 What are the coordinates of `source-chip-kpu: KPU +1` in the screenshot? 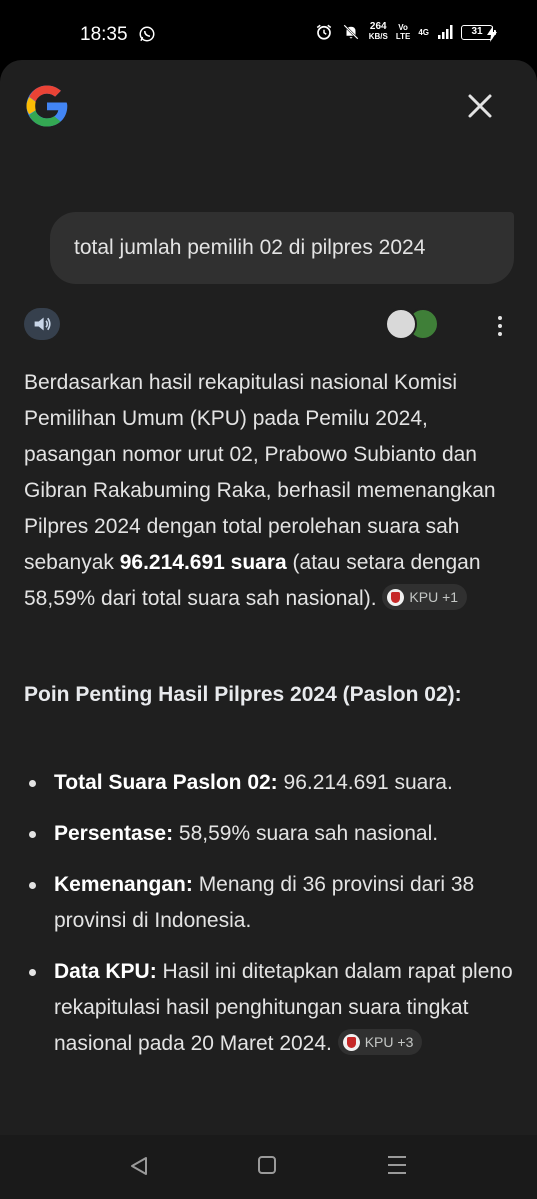 It's located at (425, 597).